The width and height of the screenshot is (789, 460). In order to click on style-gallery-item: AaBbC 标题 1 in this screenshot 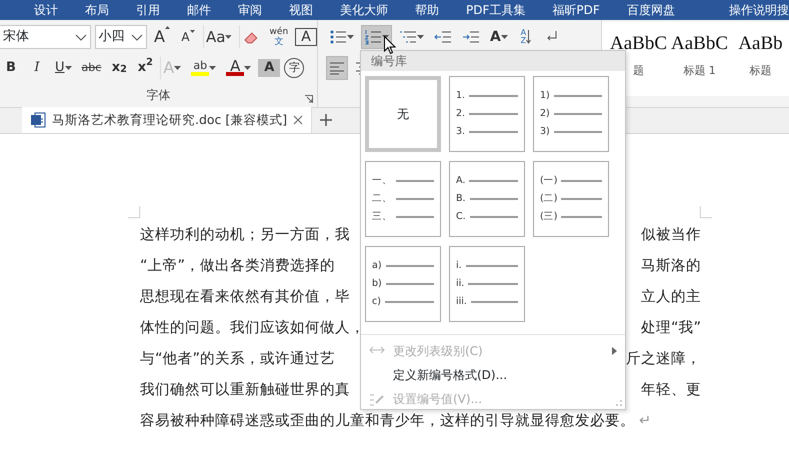, I will do `click(699, 63)`.